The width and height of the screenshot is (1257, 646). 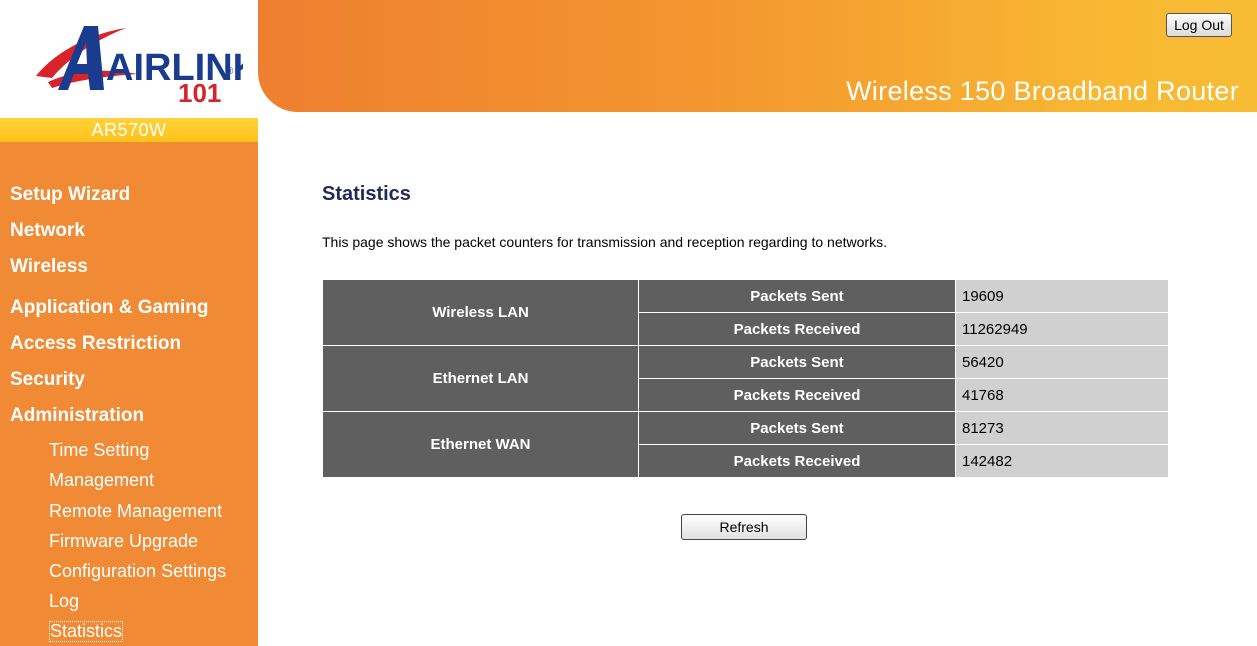 What do you see at coordinates (47, 380) in the screenshot?
I see `nav-security: Security` at bounding box center [47, 380].